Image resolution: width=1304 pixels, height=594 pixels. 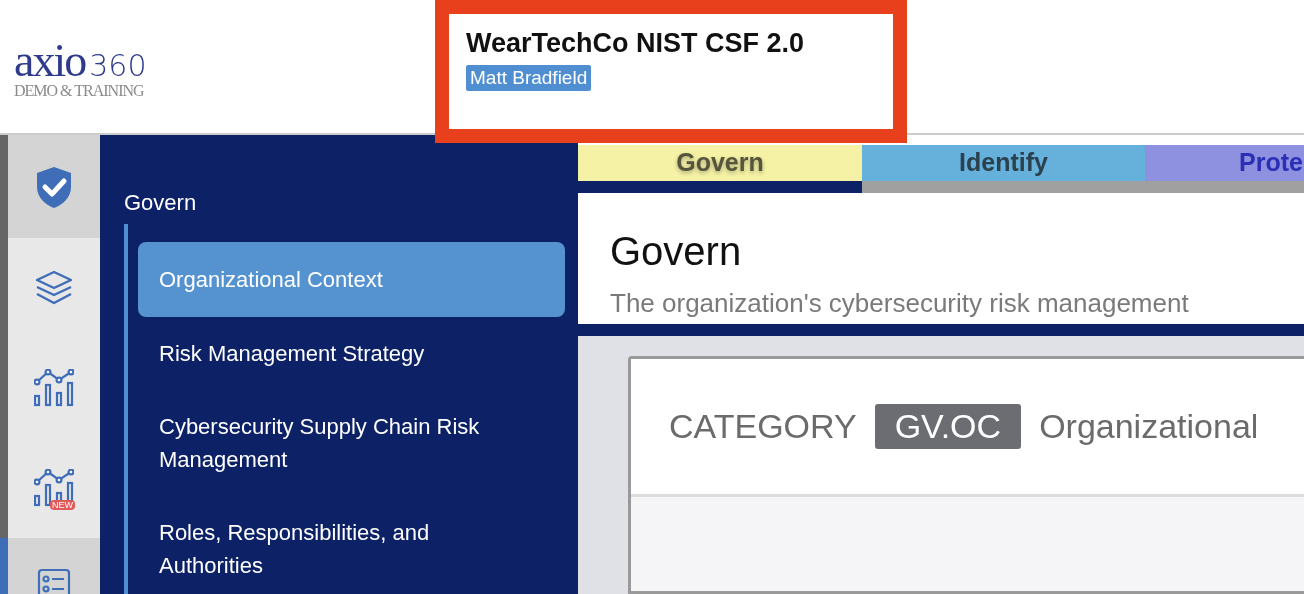 I want to click on category-name: Organizational, so click(x=1149, y=427).